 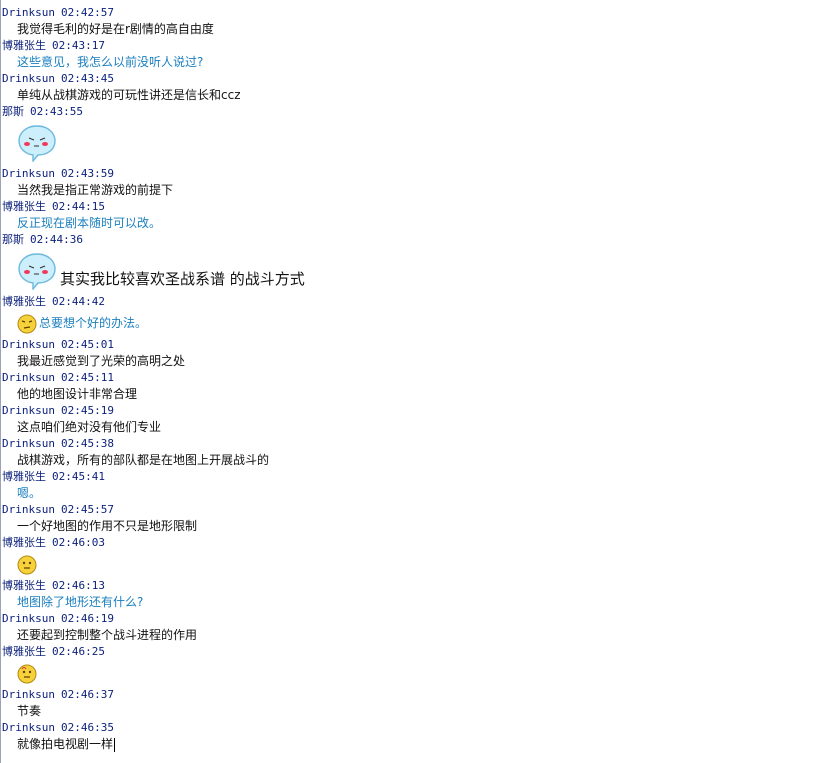 I want to click on message-time: 02:43:55, so click(x=56, y=111).